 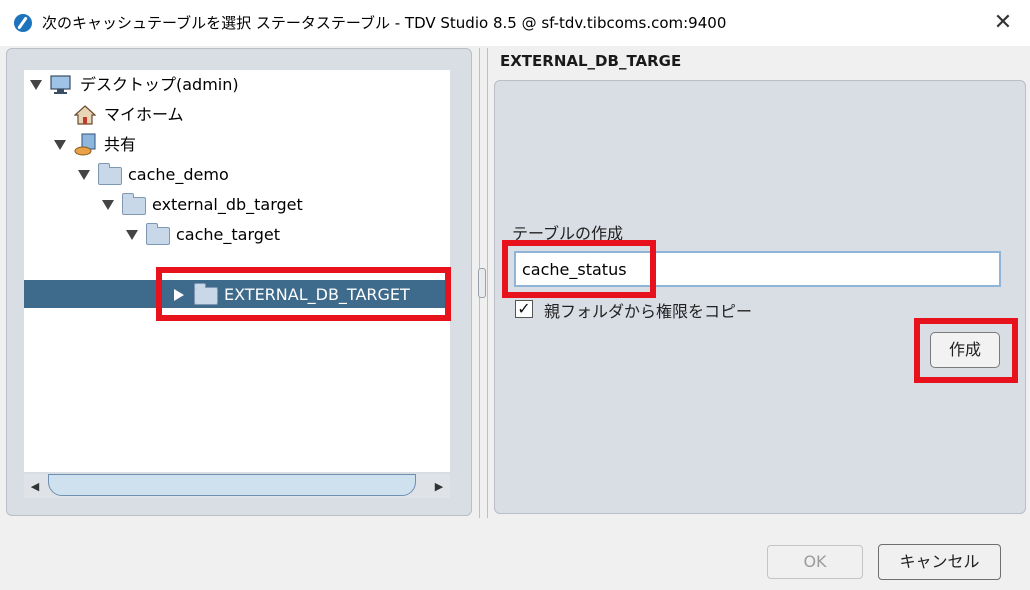 What do you see at coordinates (178, 174) in the screenshot?
I see `tree-item-label: cache_demo` at bounding box center [178, 174].